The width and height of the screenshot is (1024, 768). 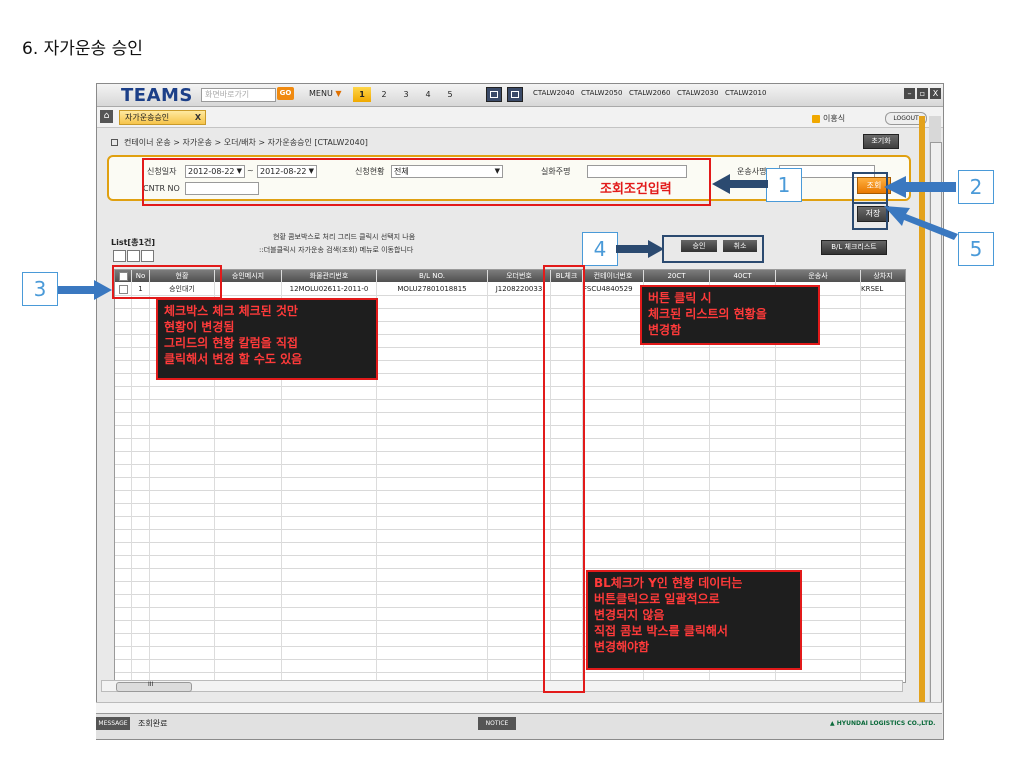 I want to click on search-conditions-caption: 조회조건입력, so click(x=636, y=189).